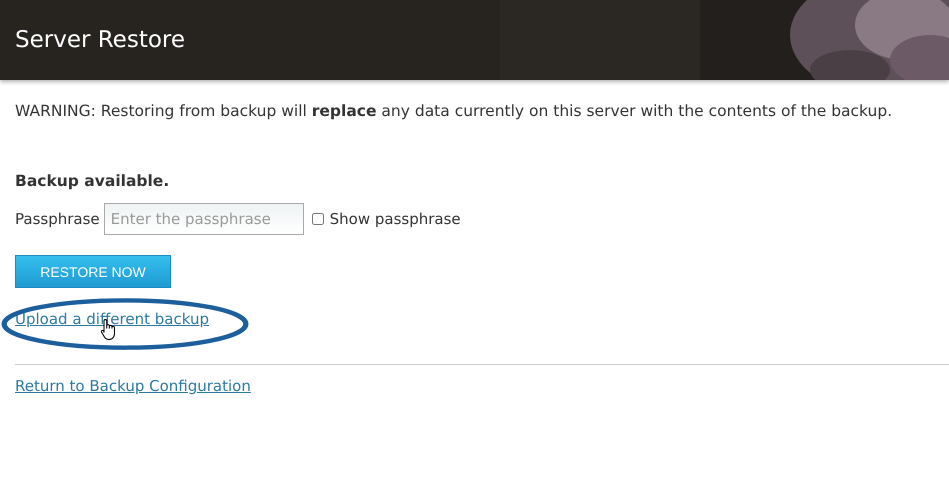 The width and height of the screenshot is (949, 487). What do you see at coordinates (93, 271) in the screenshot?
I see `restore-button: RESTORE NOW` at bounding box center [93, 271].